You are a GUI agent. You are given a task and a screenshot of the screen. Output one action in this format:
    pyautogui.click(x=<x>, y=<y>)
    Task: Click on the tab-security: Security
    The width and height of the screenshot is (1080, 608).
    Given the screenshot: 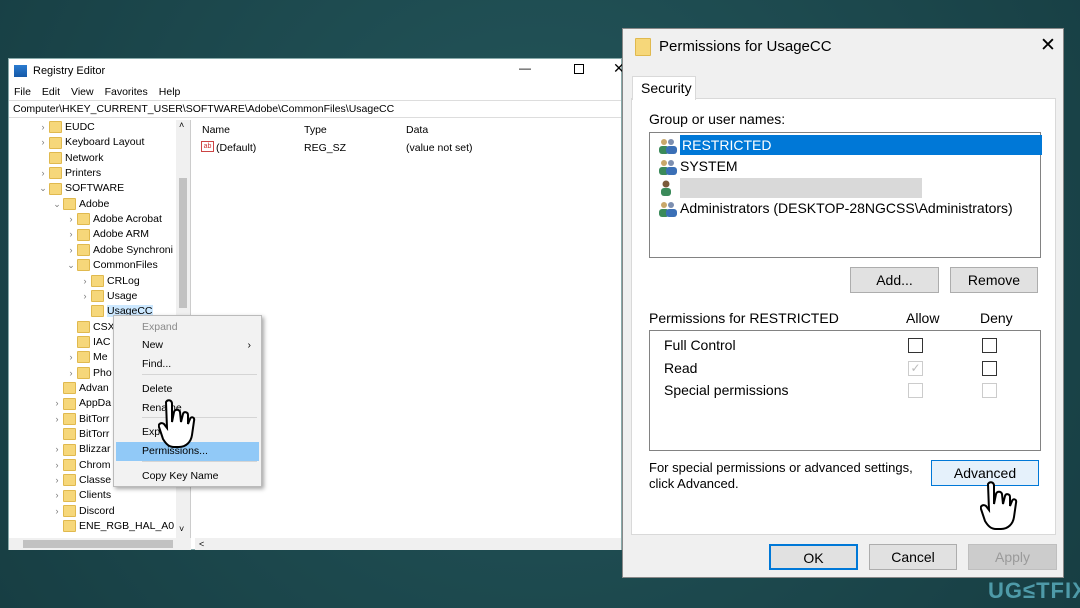 What is the action you would take?
    pyautogui.click(x=664, y=88)
    